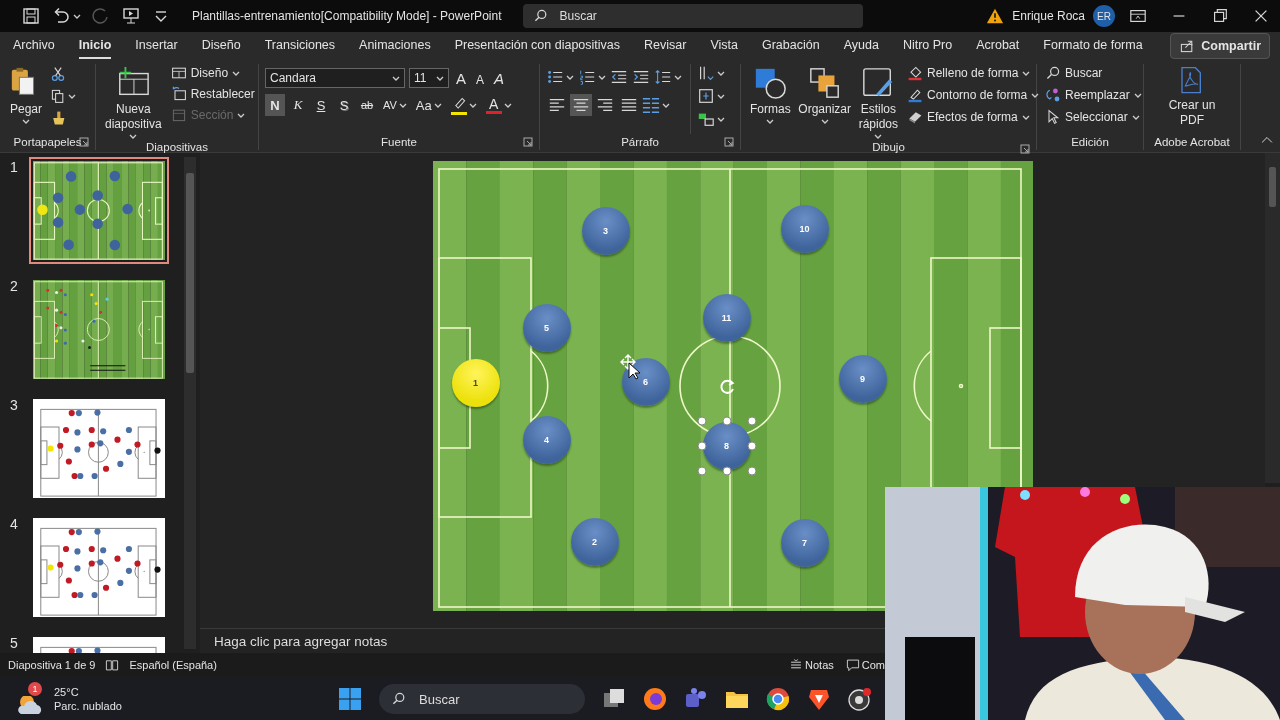  Describe the element at coordinates (88, 691) in the screenshot. I see `temperature: 25°C` at that location.